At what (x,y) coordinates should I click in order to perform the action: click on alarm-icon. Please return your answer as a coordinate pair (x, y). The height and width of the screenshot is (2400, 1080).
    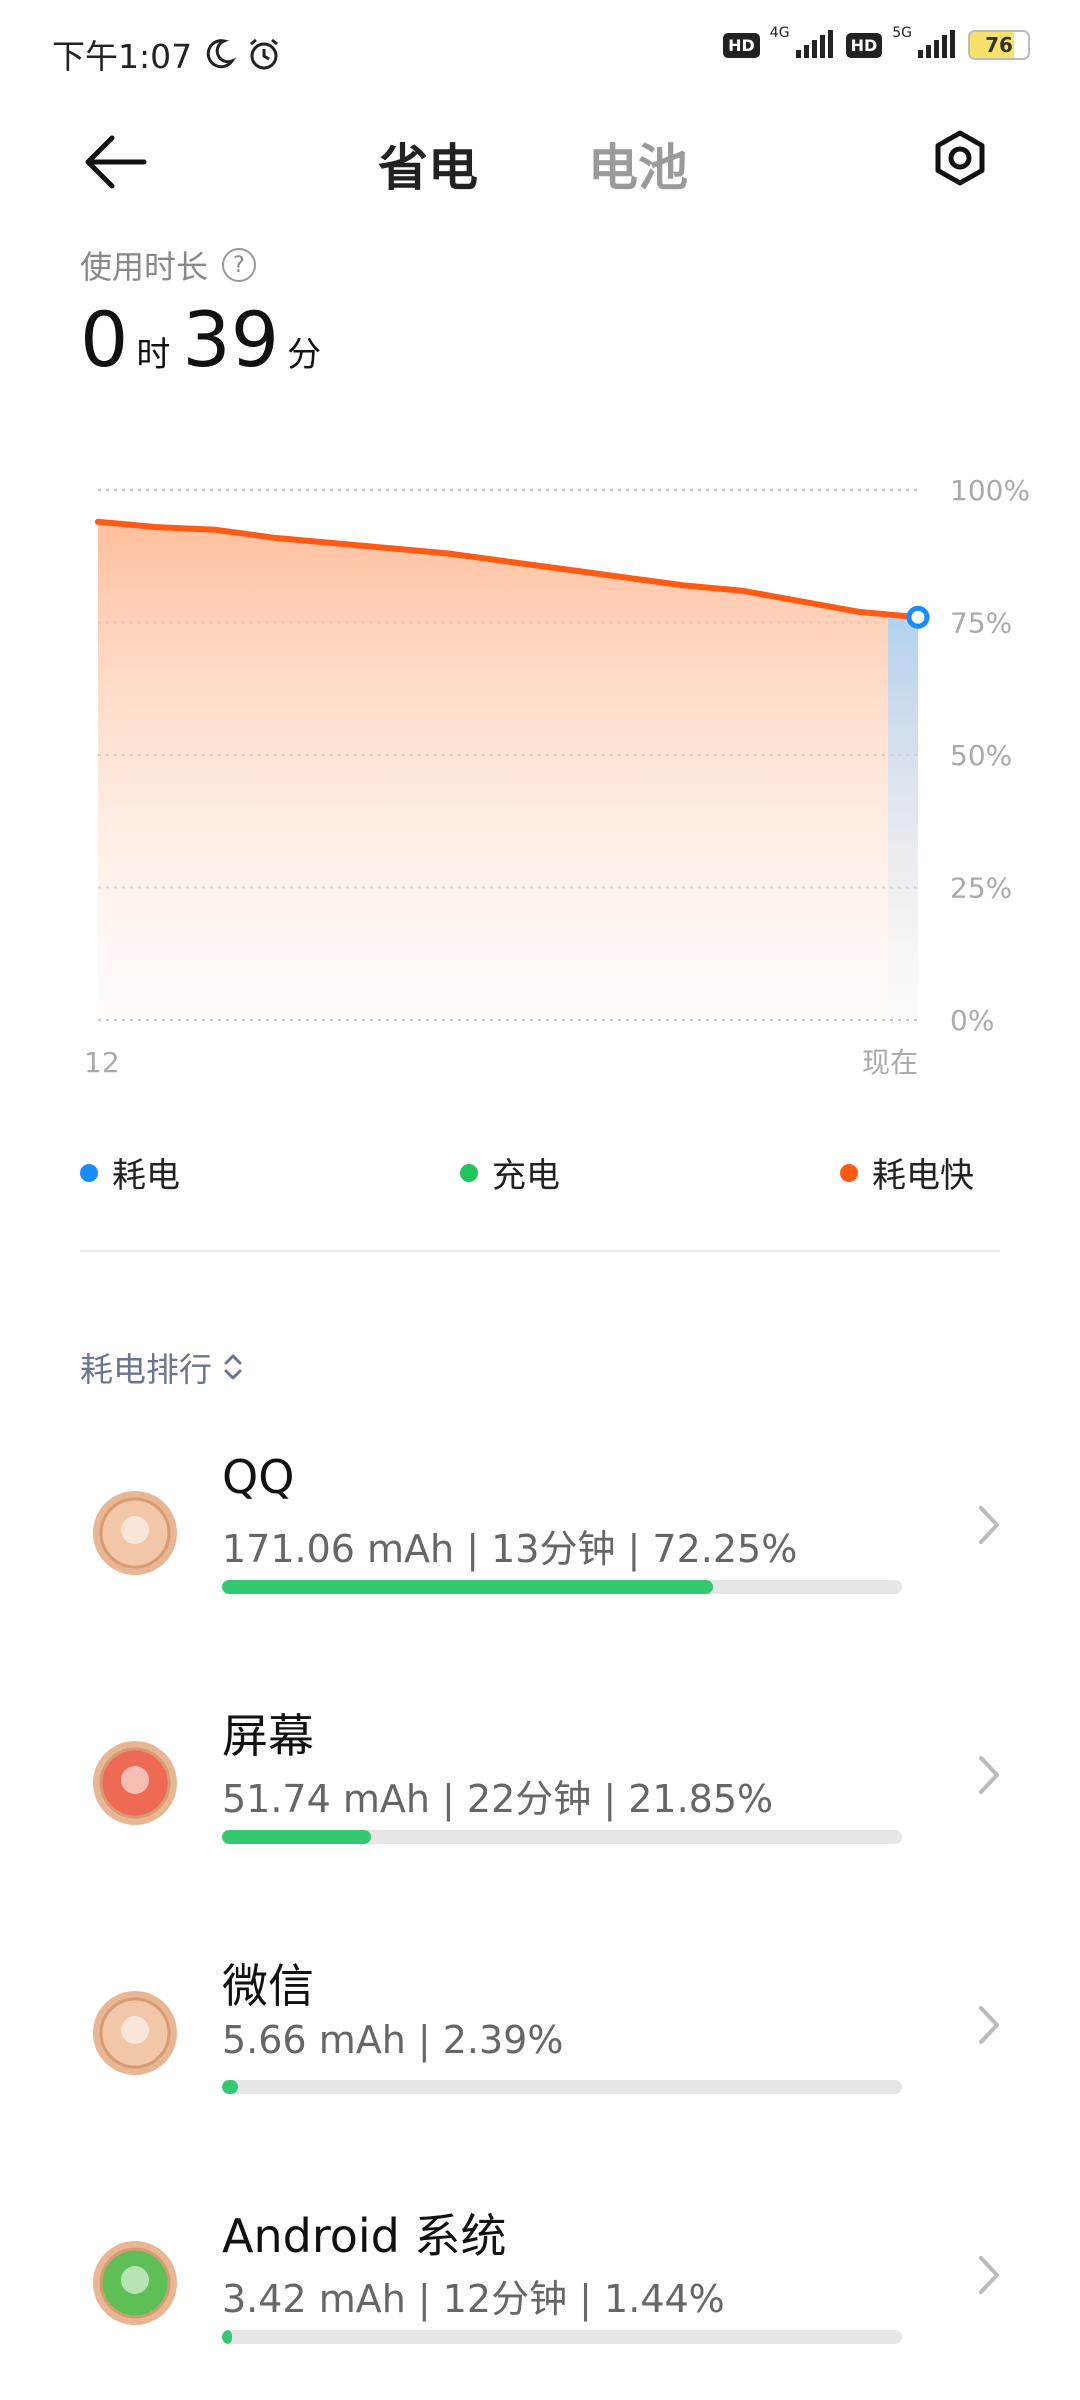
    Looking at the image, I should click on (264, 54).